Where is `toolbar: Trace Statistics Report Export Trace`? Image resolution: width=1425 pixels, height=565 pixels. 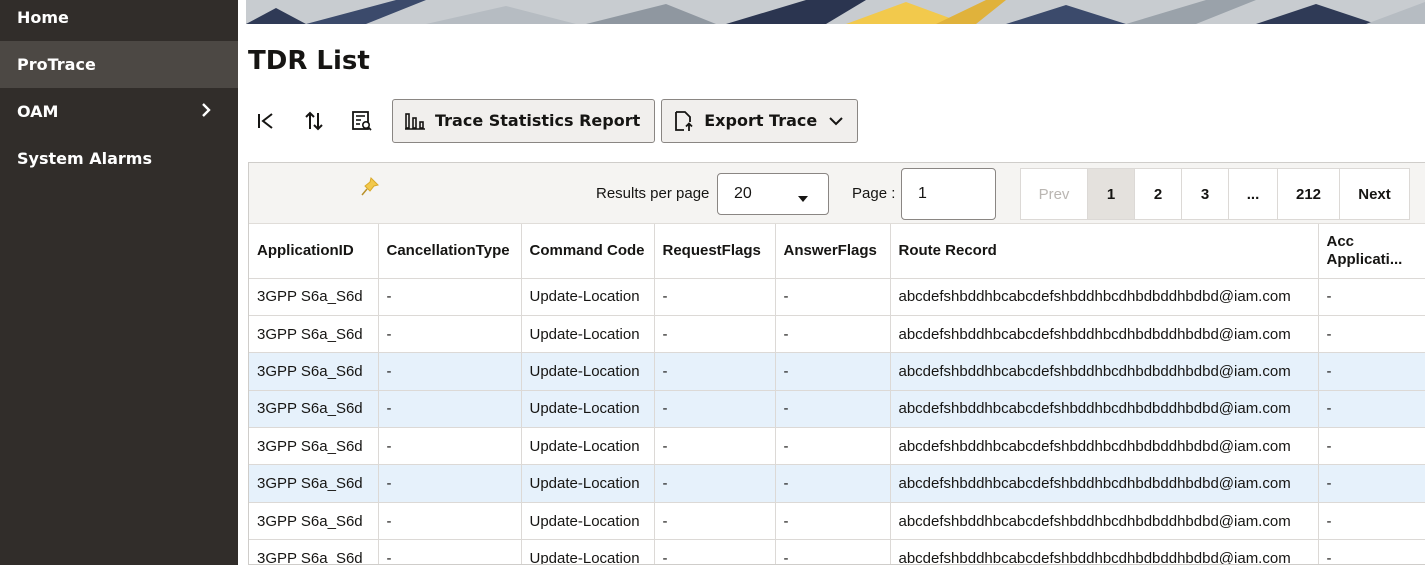 toolbar: Trace Statistics Report Export Trace is located at coordinates (556, 120).